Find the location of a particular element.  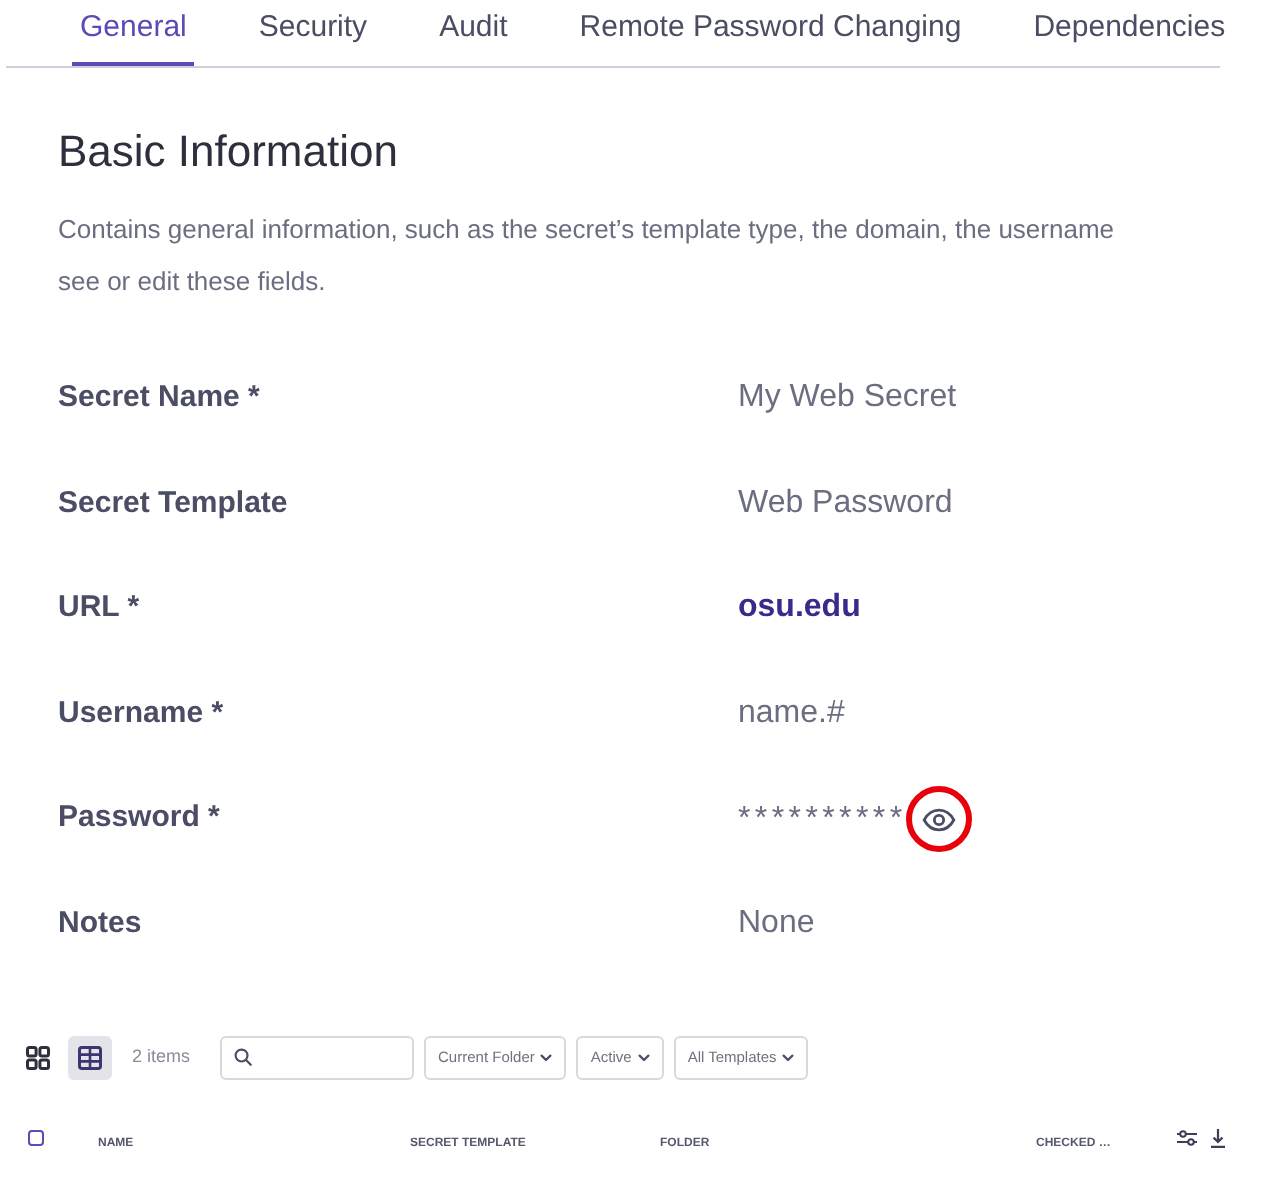

field-label: URL * is located at coordinates (99, 608).